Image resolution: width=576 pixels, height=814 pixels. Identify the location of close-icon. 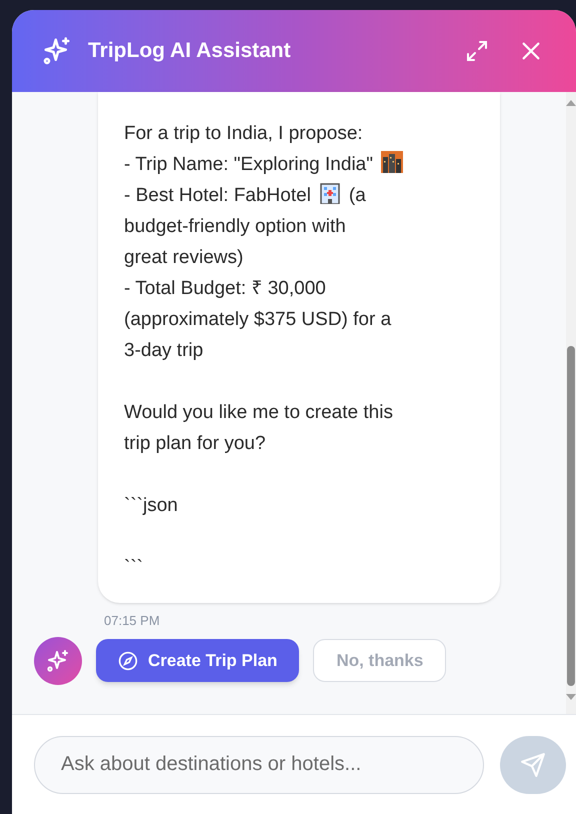
(531, 51).